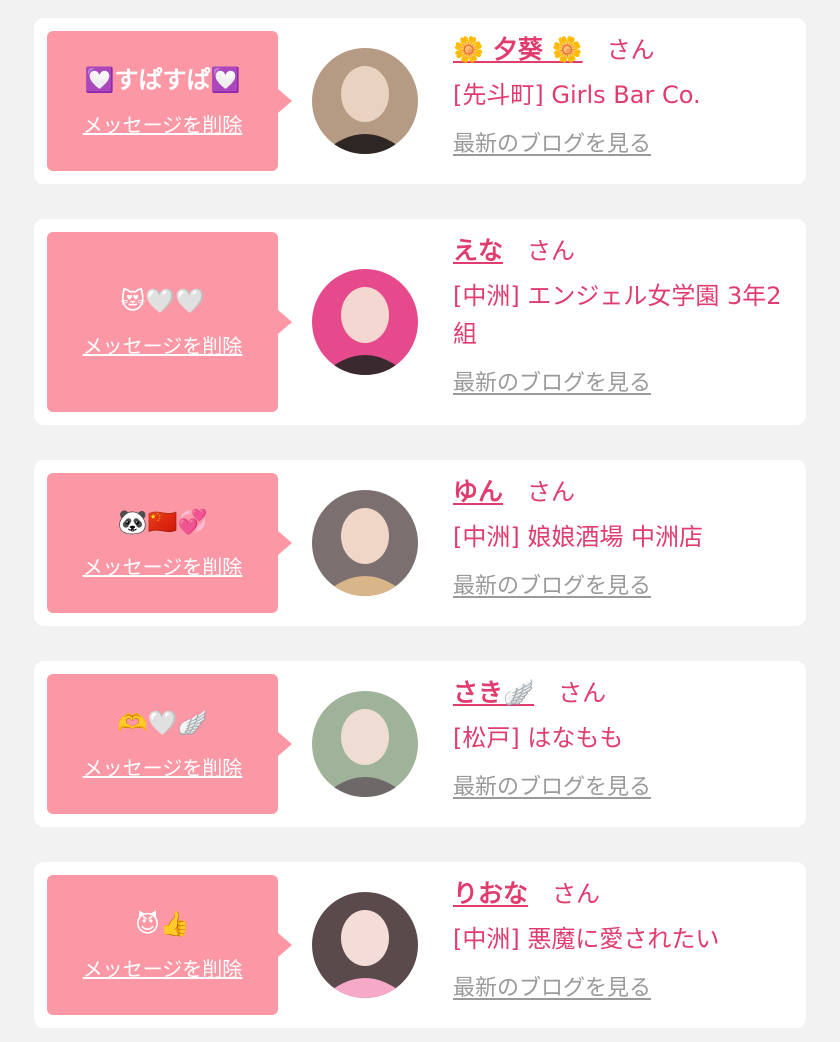 The width and height of the screenshot is (840, 1042). What do you see at coordinates (586, 939) in the screenshot?
I see `shop-name: [中洲] 悪魔に愛されたい` at bounding box center [586, 939].